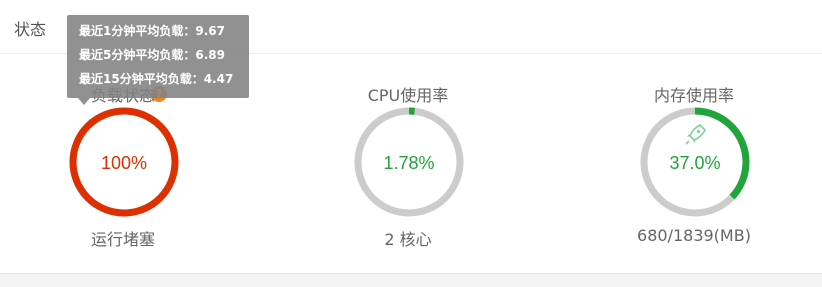 This screenshot has width=822, height=287. I want to click on load-gauge: 负载状态 ? 100% 运行堵塞, so click(123, 167).